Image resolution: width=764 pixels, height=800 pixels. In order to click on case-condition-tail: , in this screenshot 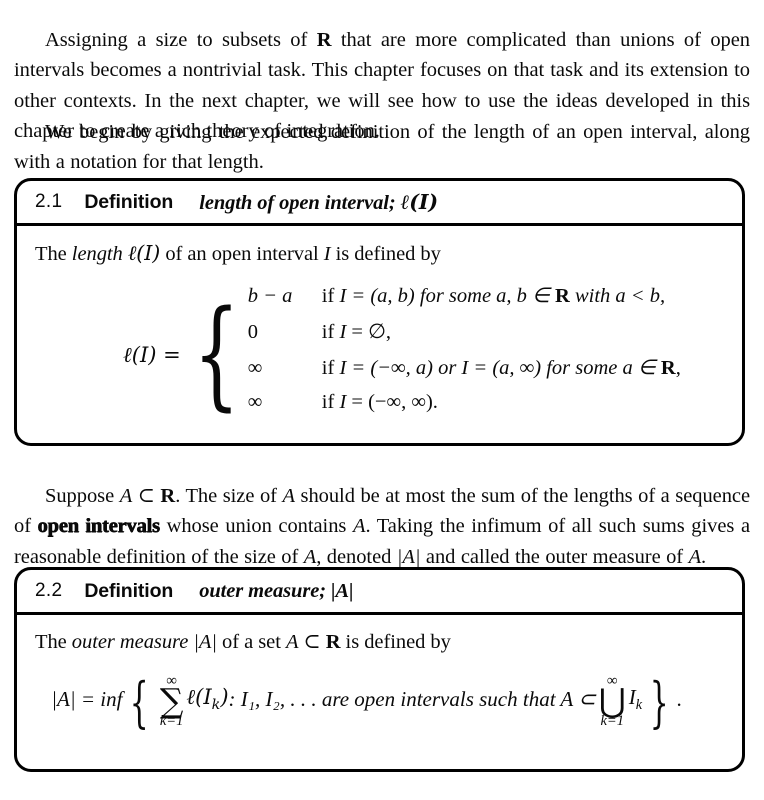, I will do `click(678, 368)`.